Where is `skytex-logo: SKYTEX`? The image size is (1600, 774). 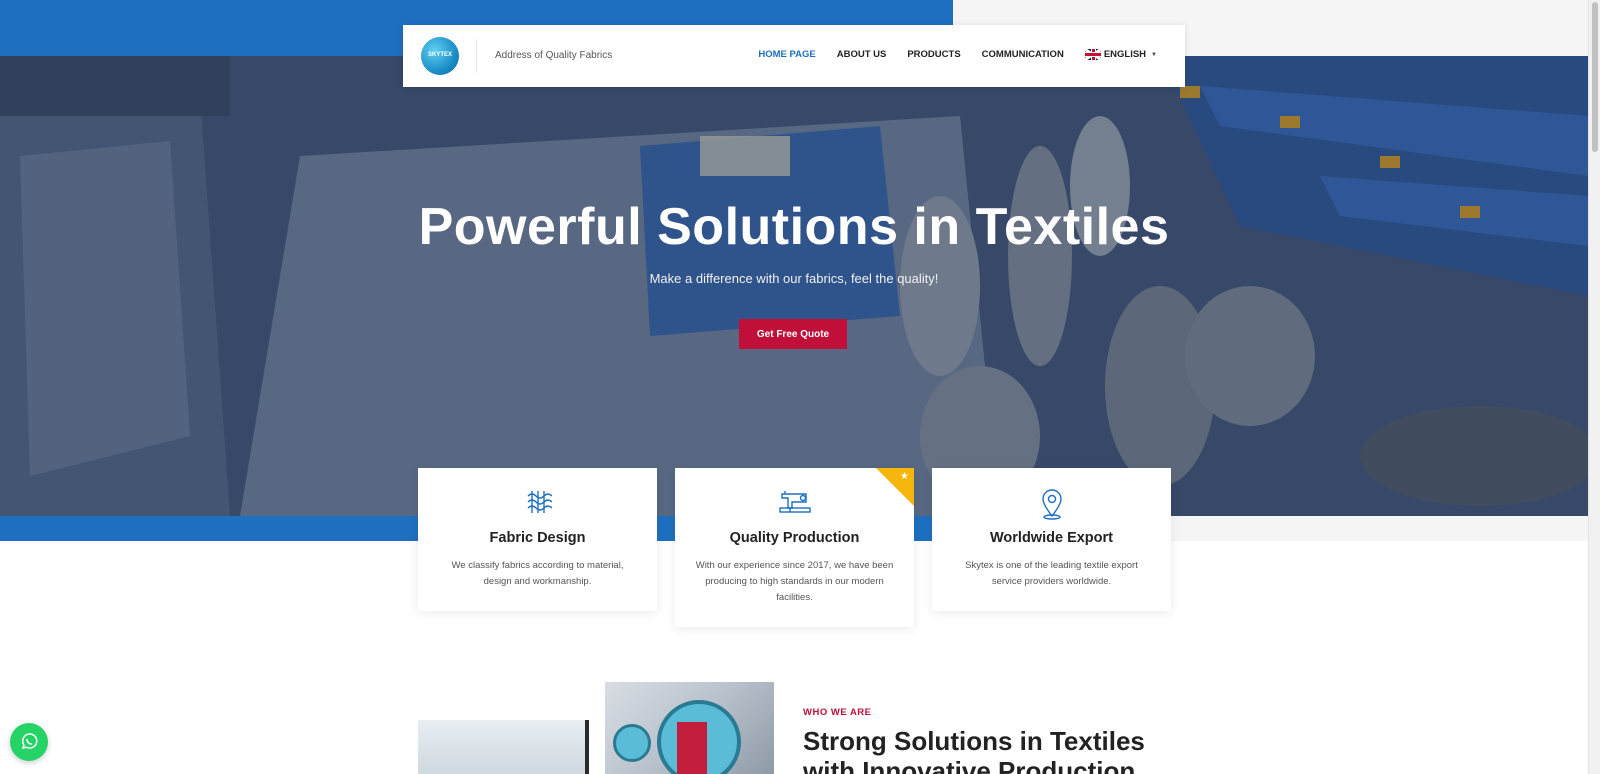
skytex-logo: SKYTEX is located at coordinates (440, 56).